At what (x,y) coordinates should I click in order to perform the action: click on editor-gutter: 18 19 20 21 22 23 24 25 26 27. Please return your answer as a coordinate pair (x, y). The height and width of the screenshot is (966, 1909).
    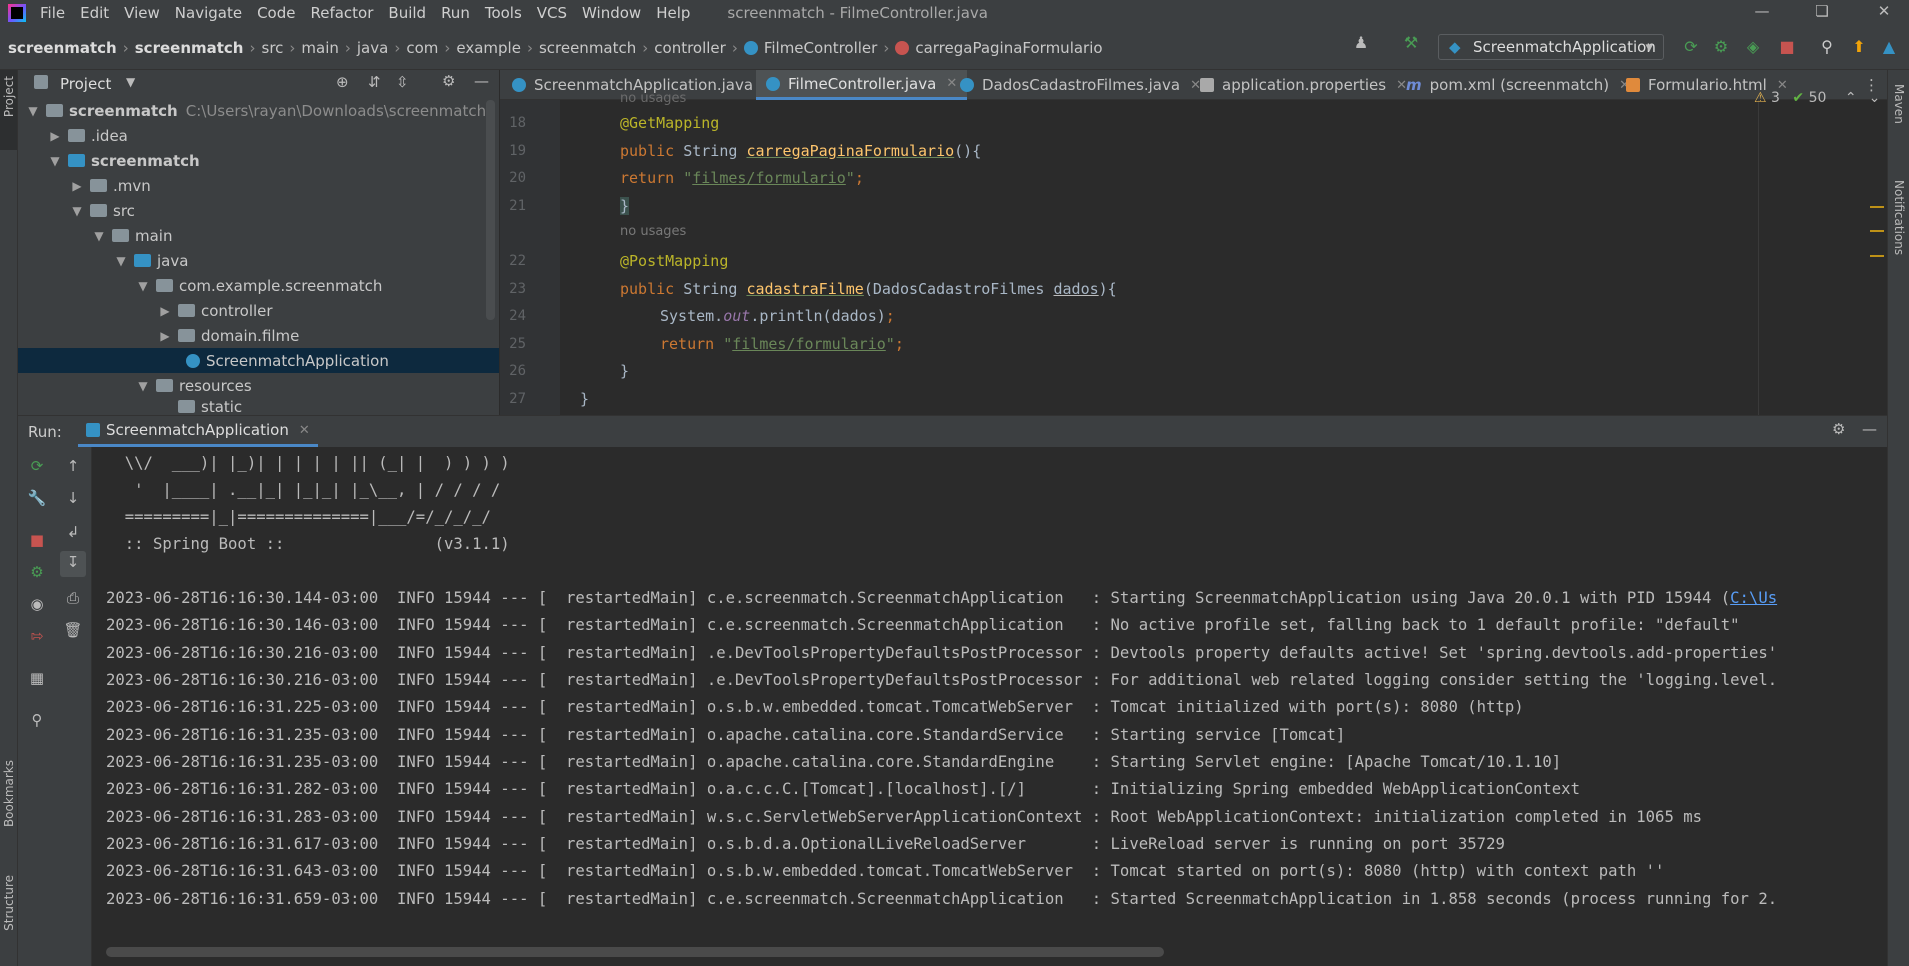
    Looking at the image, I should click on (530, 257).